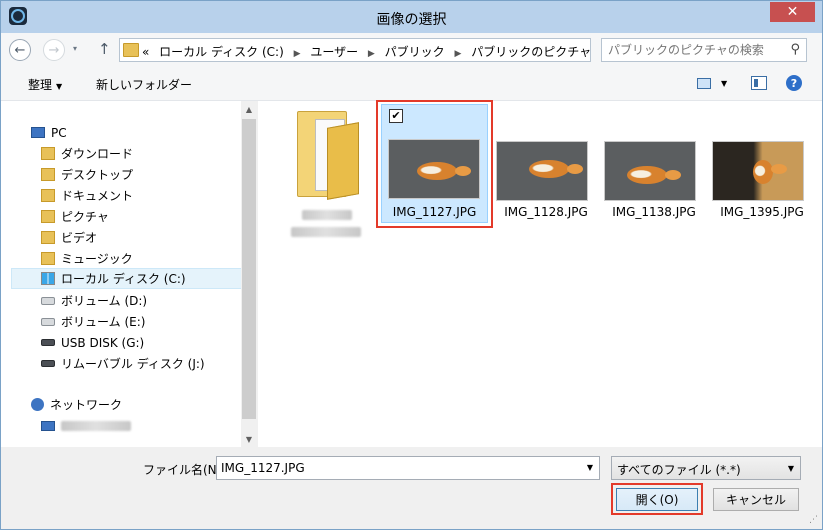 The width and height of the screenshot is (823, 530). I want to click on file-tile: IMG_1138.JPG, so click(654, 166).